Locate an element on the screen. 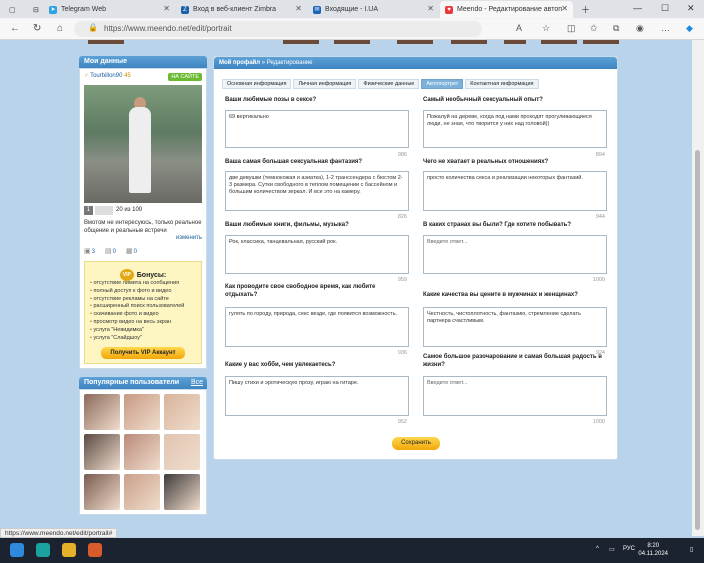 Image resolution: width=704 pixels, height=563 pixels. popular-users-header: Популярные пользователи Все is located at coordinates (143, 383).